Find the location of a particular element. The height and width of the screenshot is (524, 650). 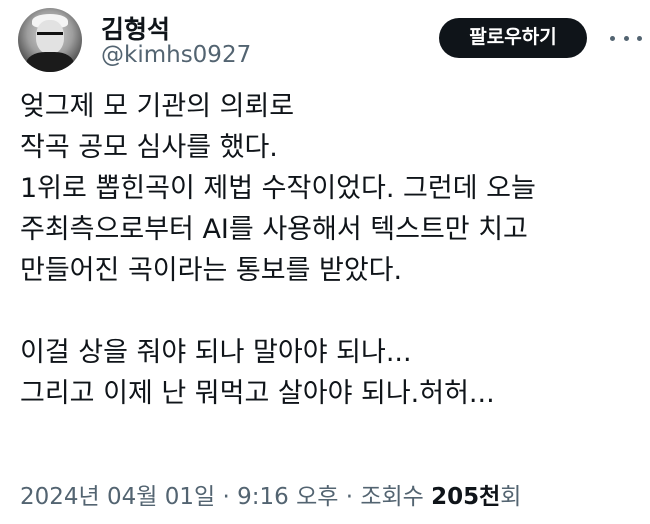

avatar-body is located at coordinates (50, 62).